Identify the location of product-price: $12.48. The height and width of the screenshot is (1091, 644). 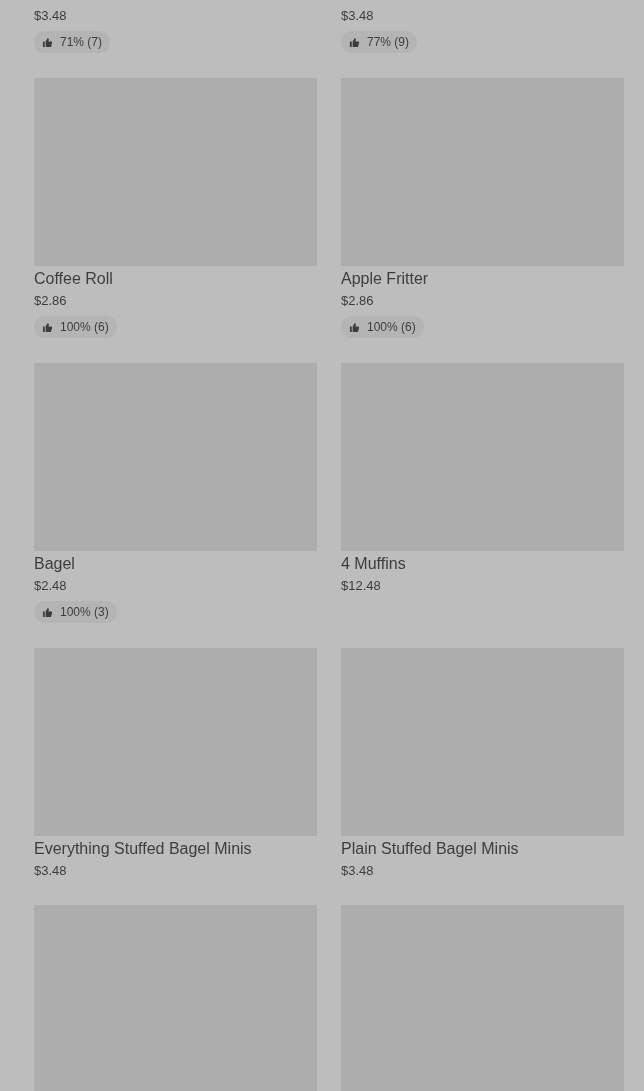
(361, 586).